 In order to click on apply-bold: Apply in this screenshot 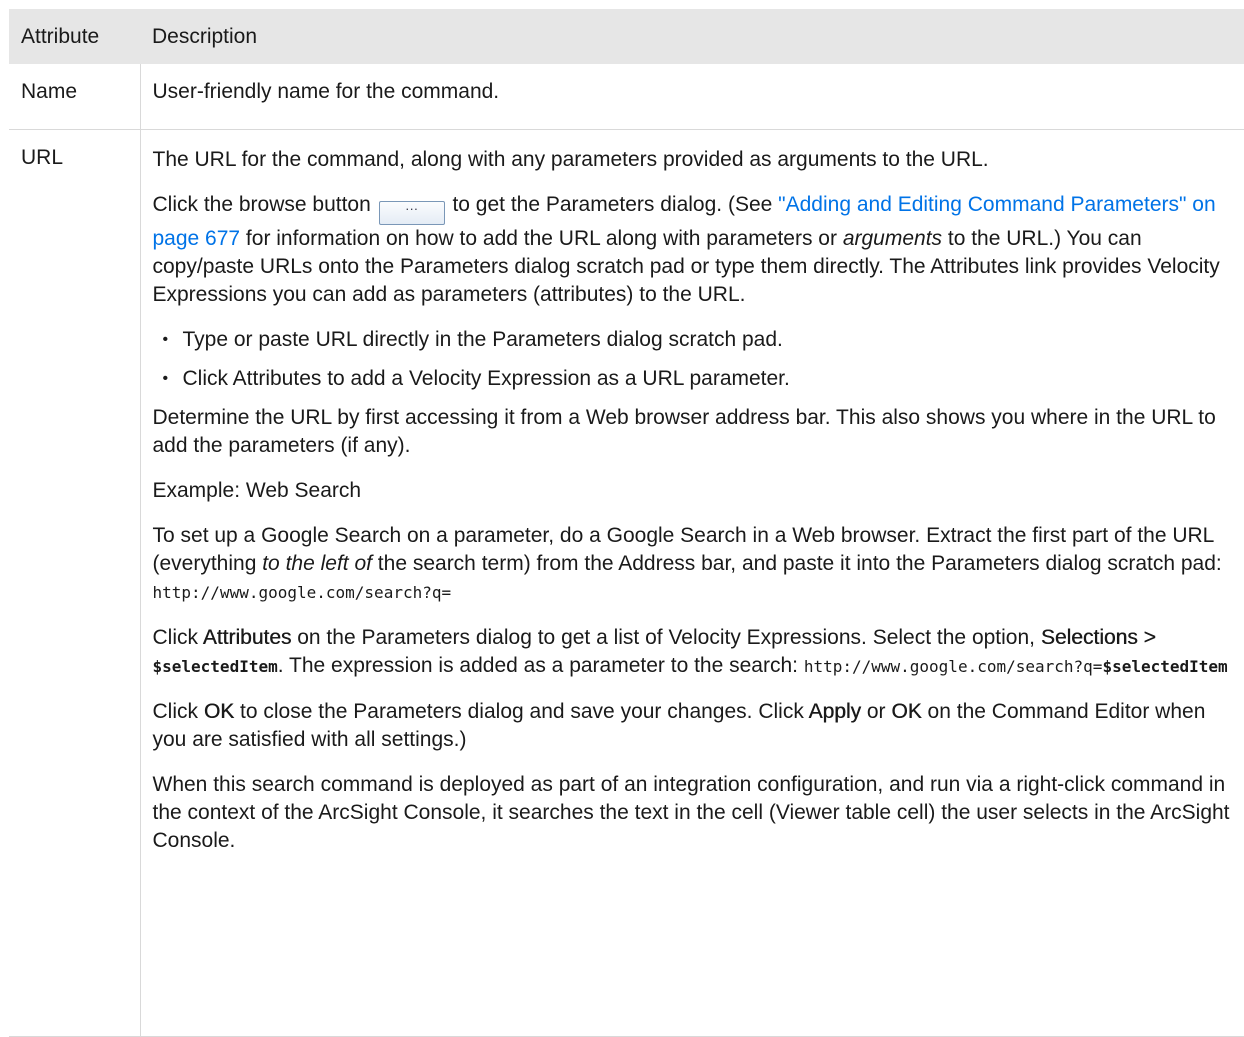, I will do `click(835, 711)`.